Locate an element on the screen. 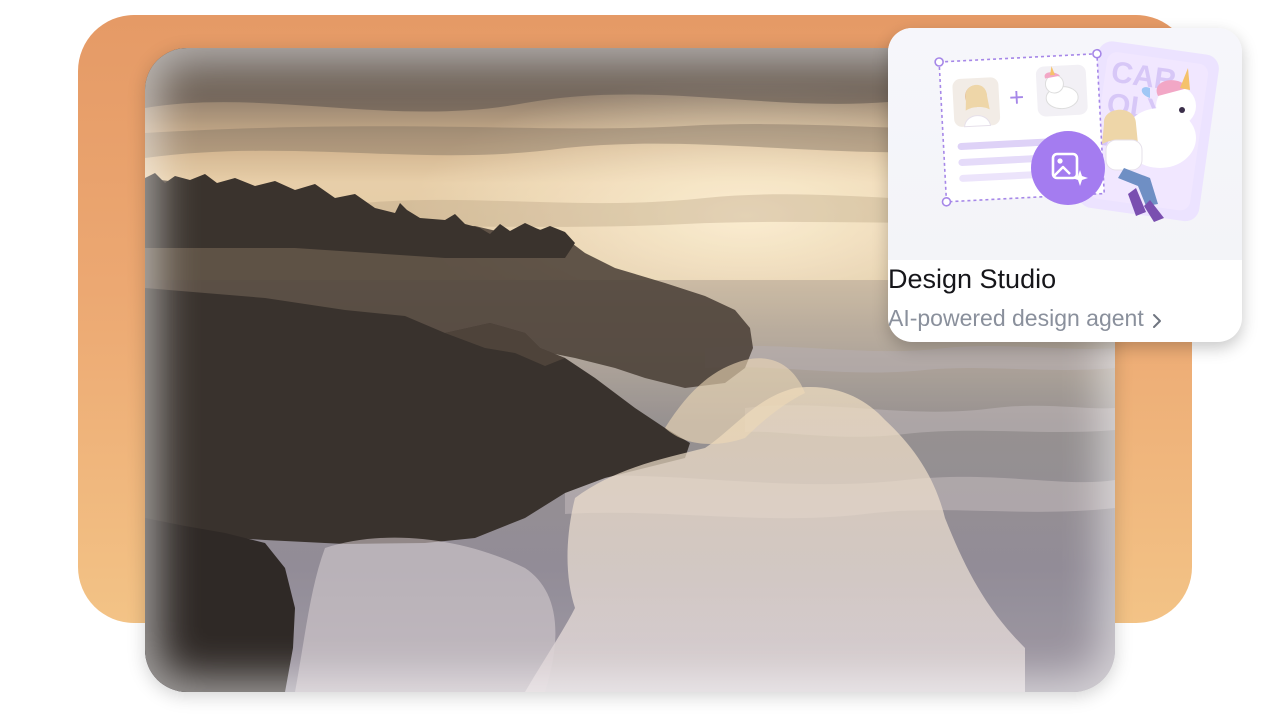 Image resolution: width=1280 pixels, height=720 pixels. image-sparkle-icon is located at coordinates (1068, 168).